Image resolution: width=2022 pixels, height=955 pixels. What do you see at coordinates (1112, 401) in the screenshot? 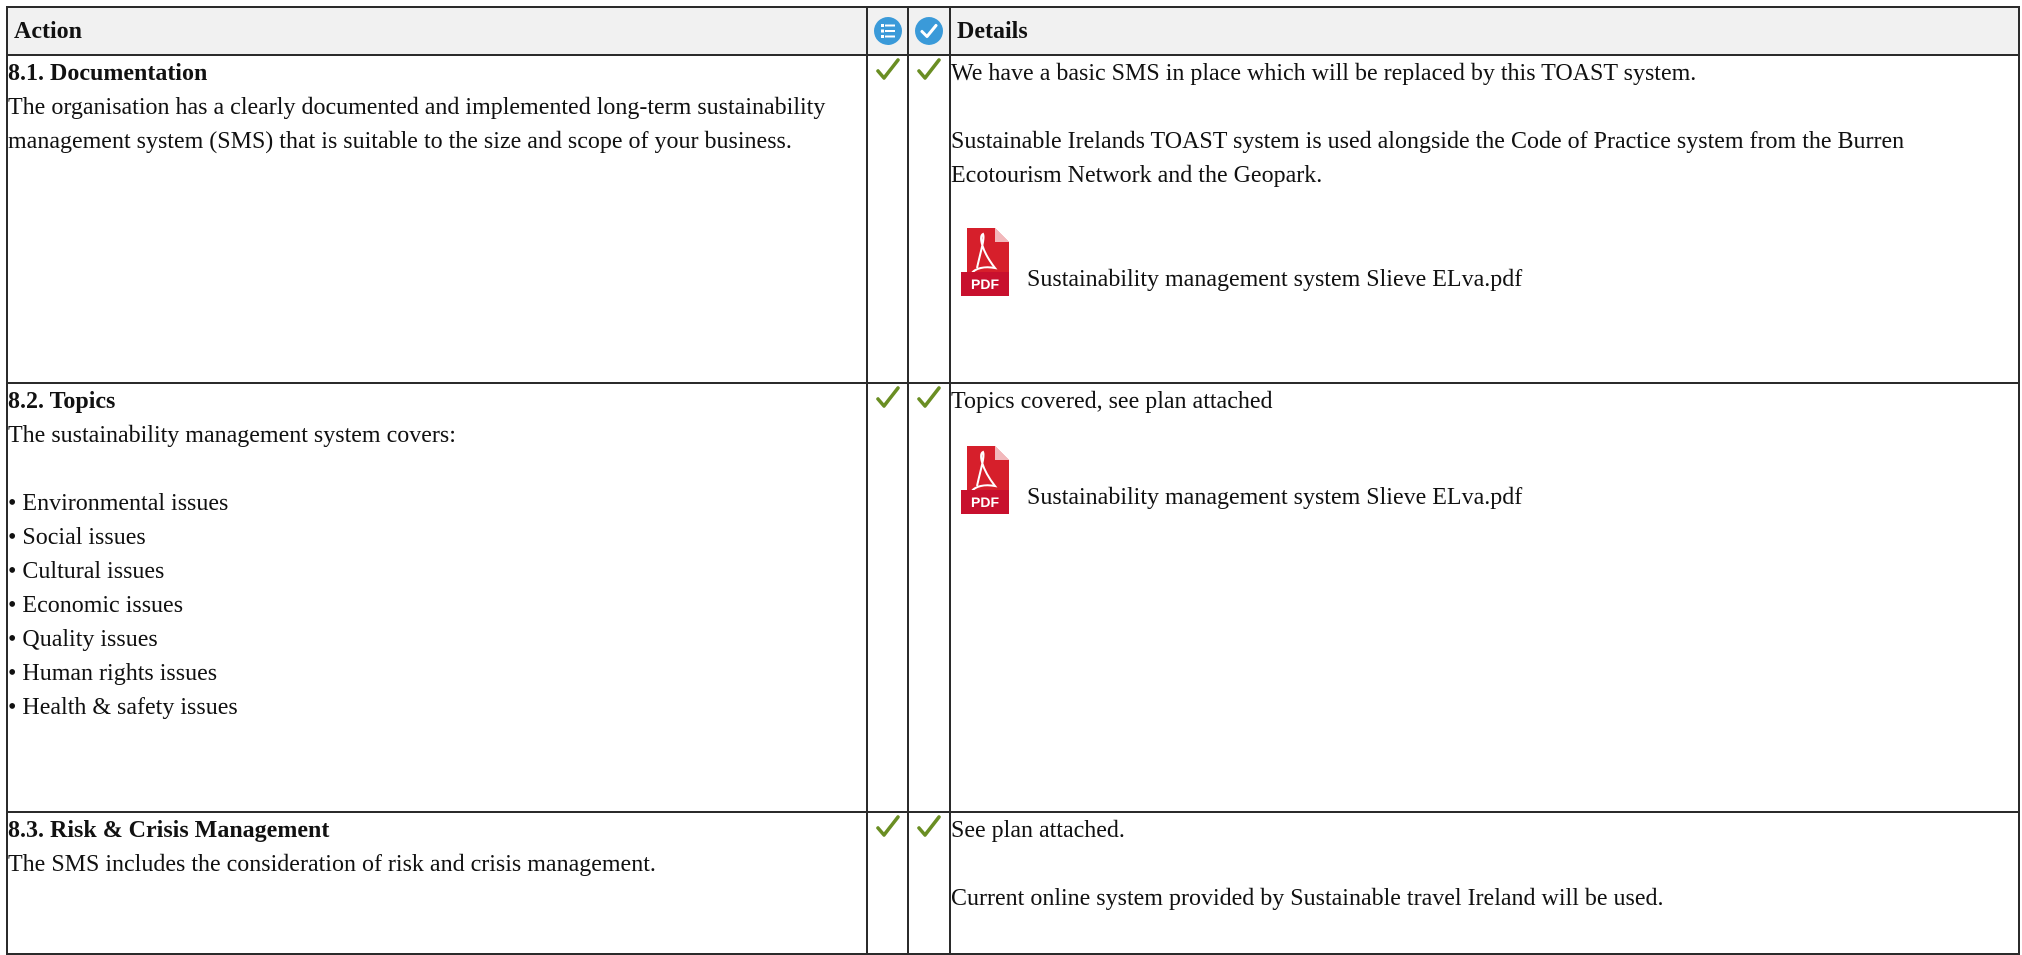
I see `details-text: Topics covered, see plan attached` at bounding box center [1112, 401].